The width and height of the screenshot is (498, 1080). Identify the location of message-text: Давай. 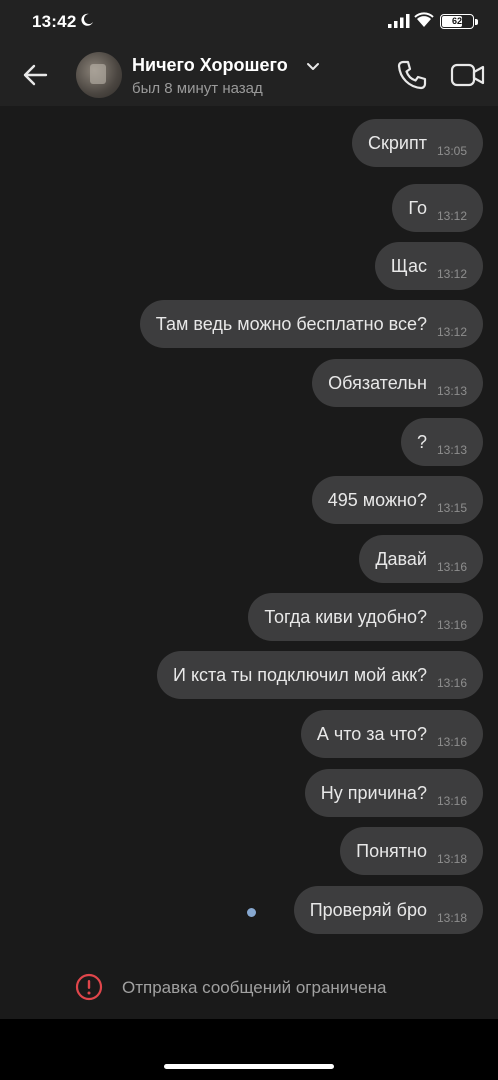
(401, 558).